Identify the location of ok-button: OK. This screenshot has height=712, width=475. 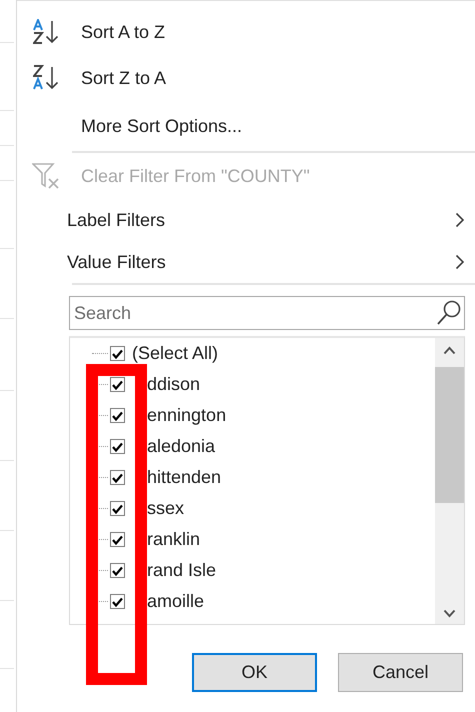
(254, 672).